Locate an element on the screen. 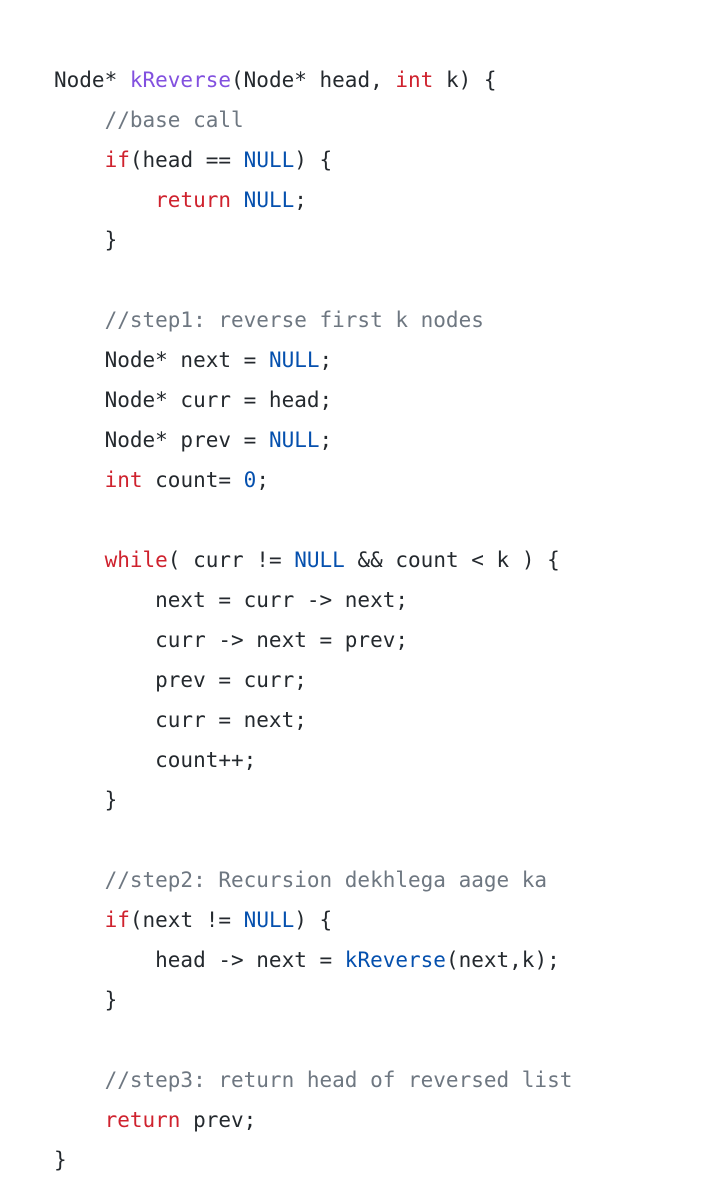 The width and height of the screenshot is (704, 1194). code-text: (Node* head, is located at coordinates (313, 80).